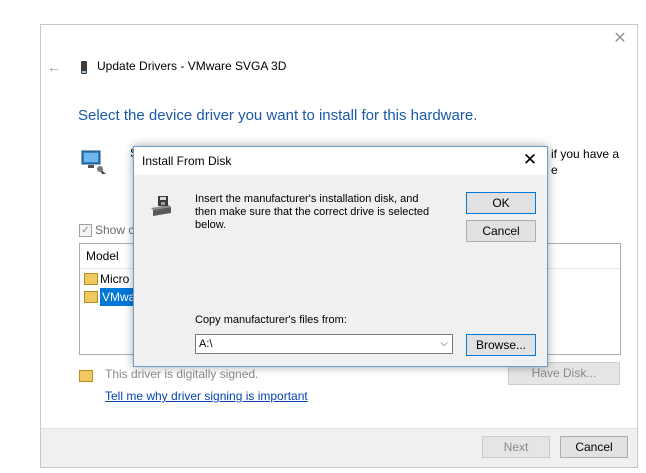 Image resolution: width=646 pixels, height=473 pixels. Describe the element at coordinates (187, 161) in the screenshot. I see `dialog-title: Install From Disk` at that location.